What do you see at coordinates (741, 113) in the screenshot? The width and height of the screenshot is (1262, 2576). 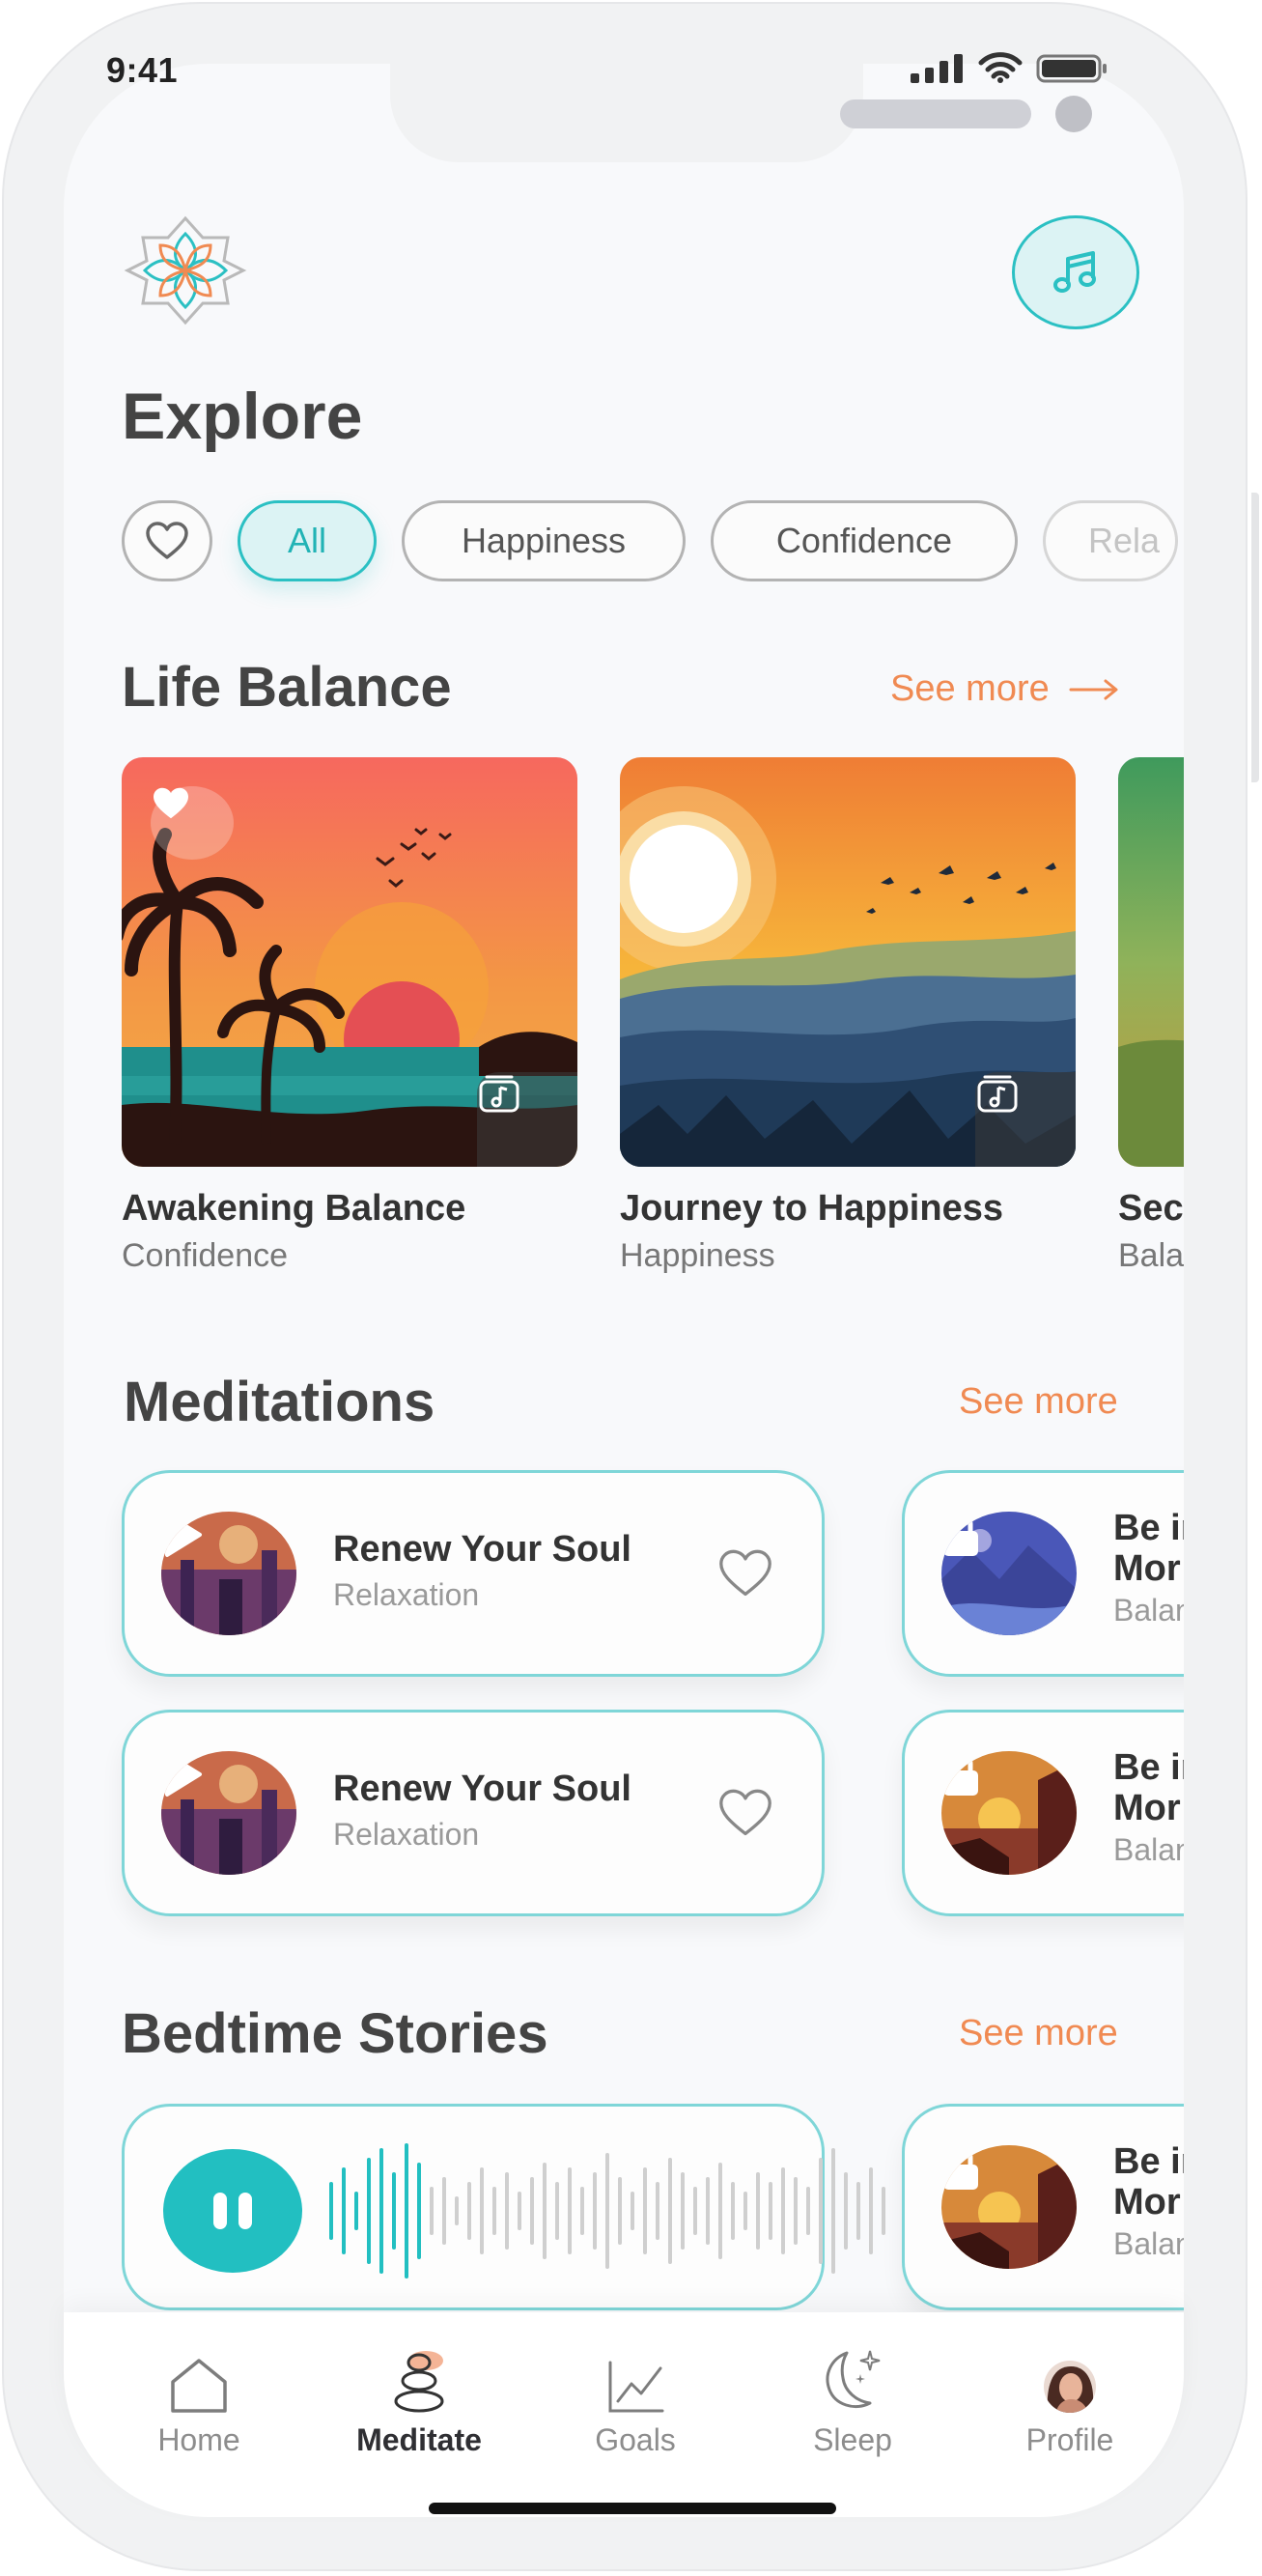 I see `notch` at bounding box center [741, 113].